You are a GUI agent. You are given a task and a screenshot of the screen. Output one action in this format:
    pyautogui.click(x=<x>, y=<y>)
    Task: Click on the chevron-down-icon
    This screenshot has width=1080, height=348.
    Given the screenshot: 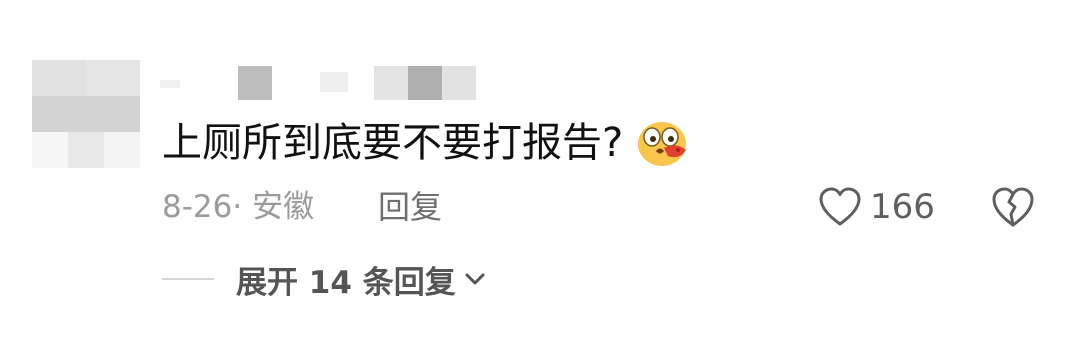 What is the action you would take?
    pyautogui.click(x=475, y=279)
    